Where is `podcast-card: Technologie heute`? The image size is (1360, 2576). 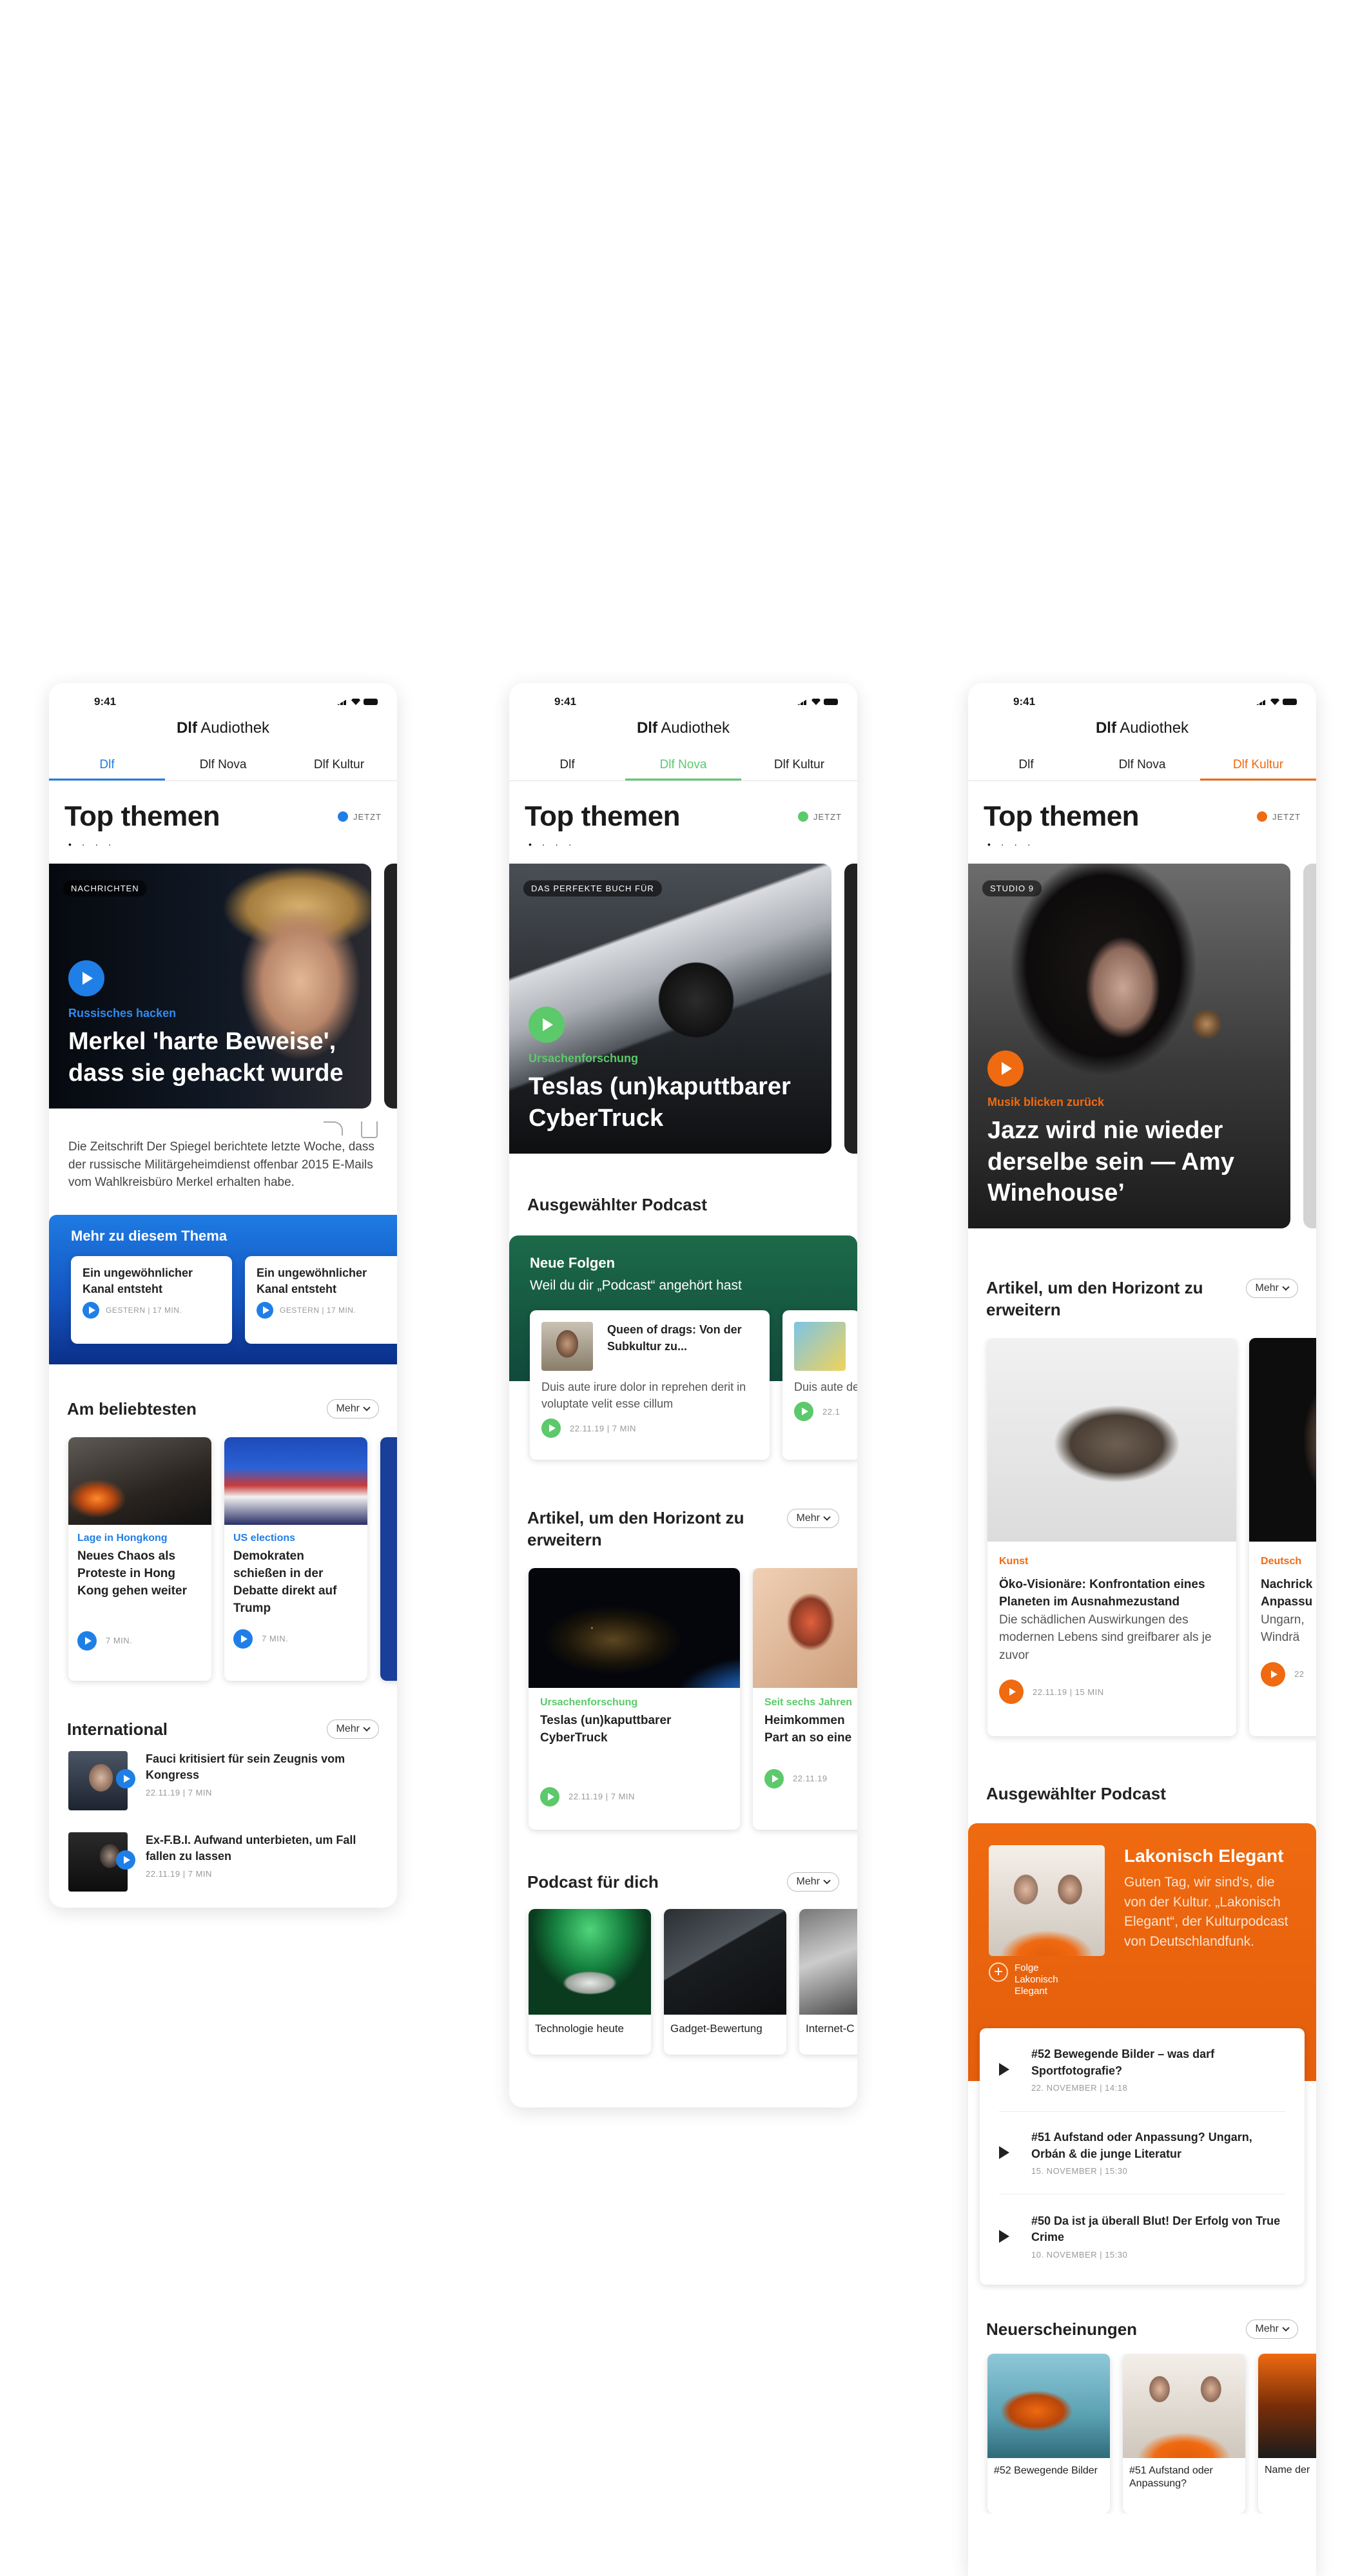
podcast-card: Technologie heute is located at coordinates (590, 1981).